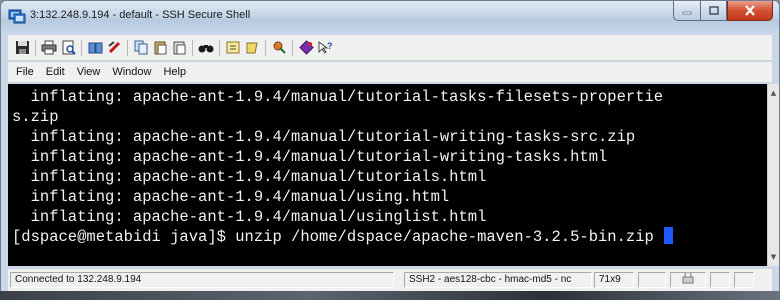 This screenshot has height=300, width=780. I want to click on close-button, so click(750, 11).